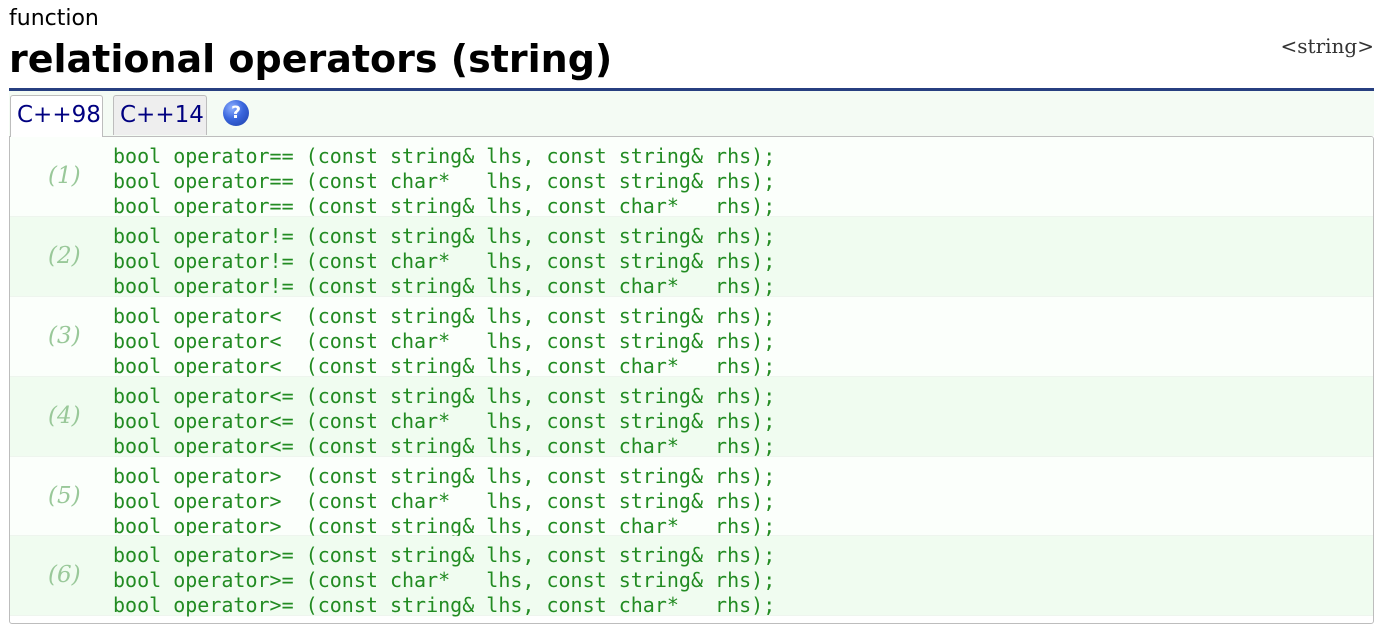 This screenshot has width=1388, height=628. What do you see at coordinates (64, 415) in the screenshot?
I see `group-number: (4)` at bounding box center [64, 415].